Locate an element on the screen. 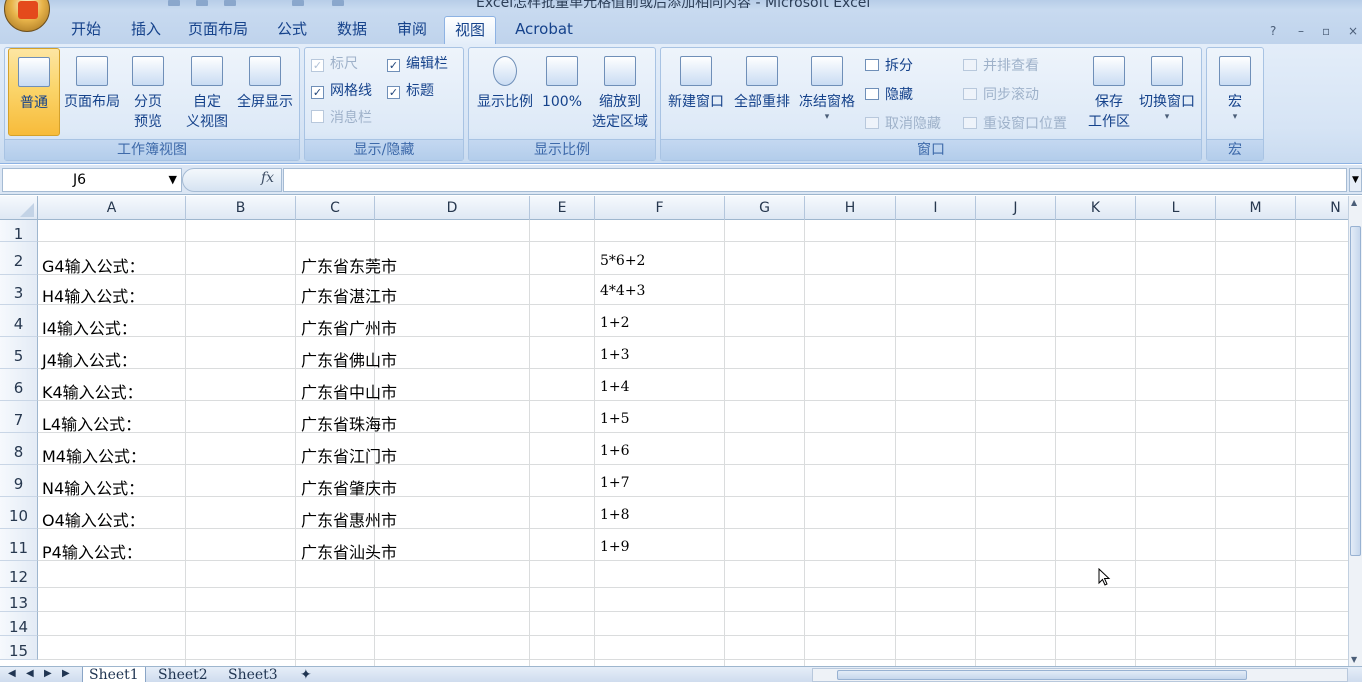 The height and width of the screenshot is (682, 1362). cell-f2: 5*6+2 is located at coordinates (622, 261).